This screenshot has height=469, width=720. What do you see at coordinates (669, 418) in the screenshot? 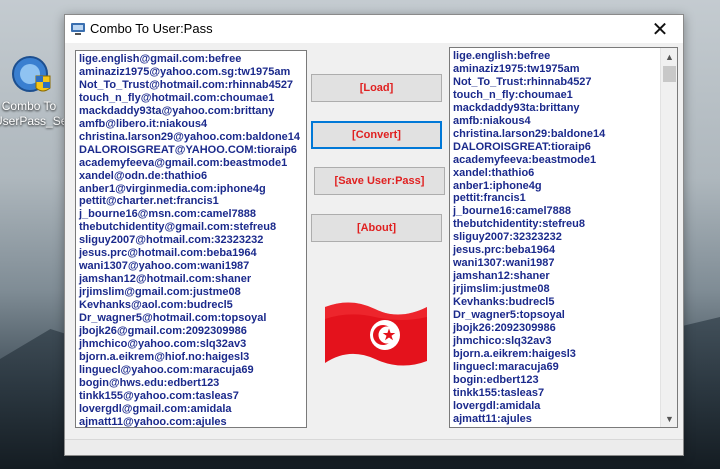
I see `scroll-down-icon: ▼` at bounding box center [669, 418].